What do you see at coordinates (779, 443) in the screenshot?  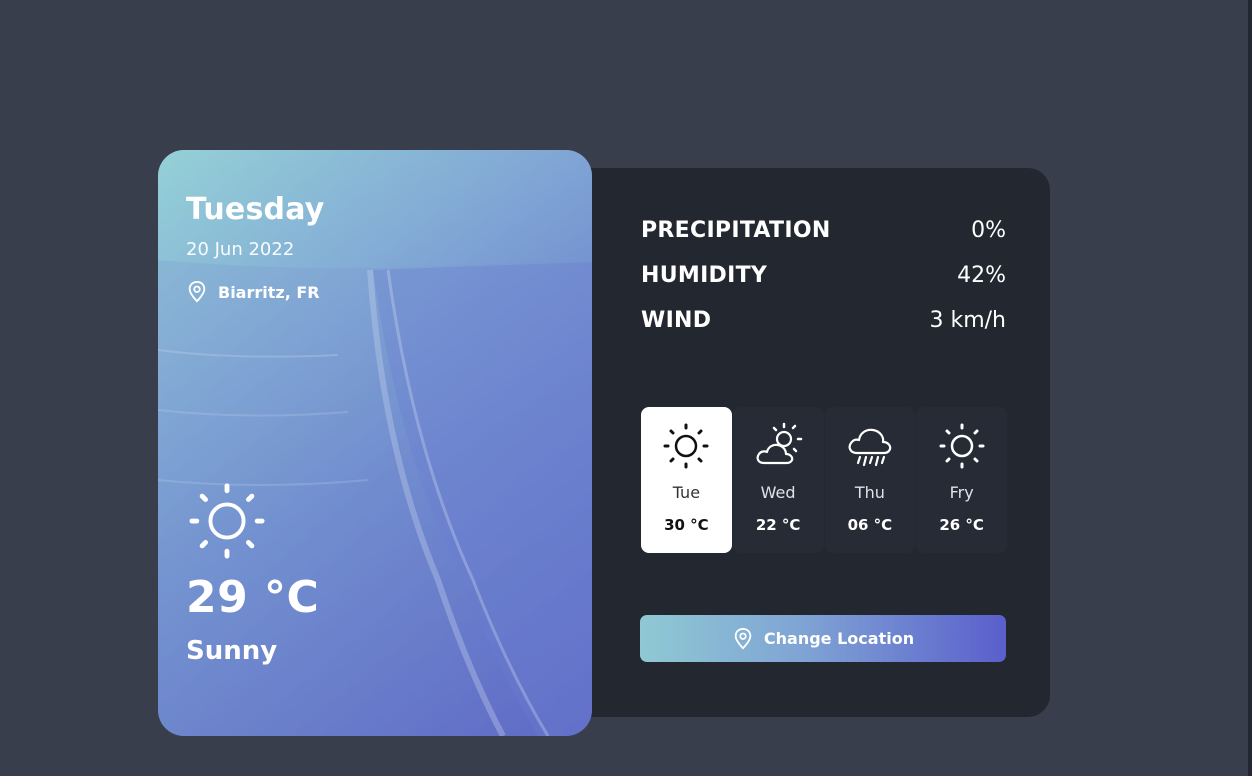 I see `partly-cloudy-icon` at bounding box center [779, 443].